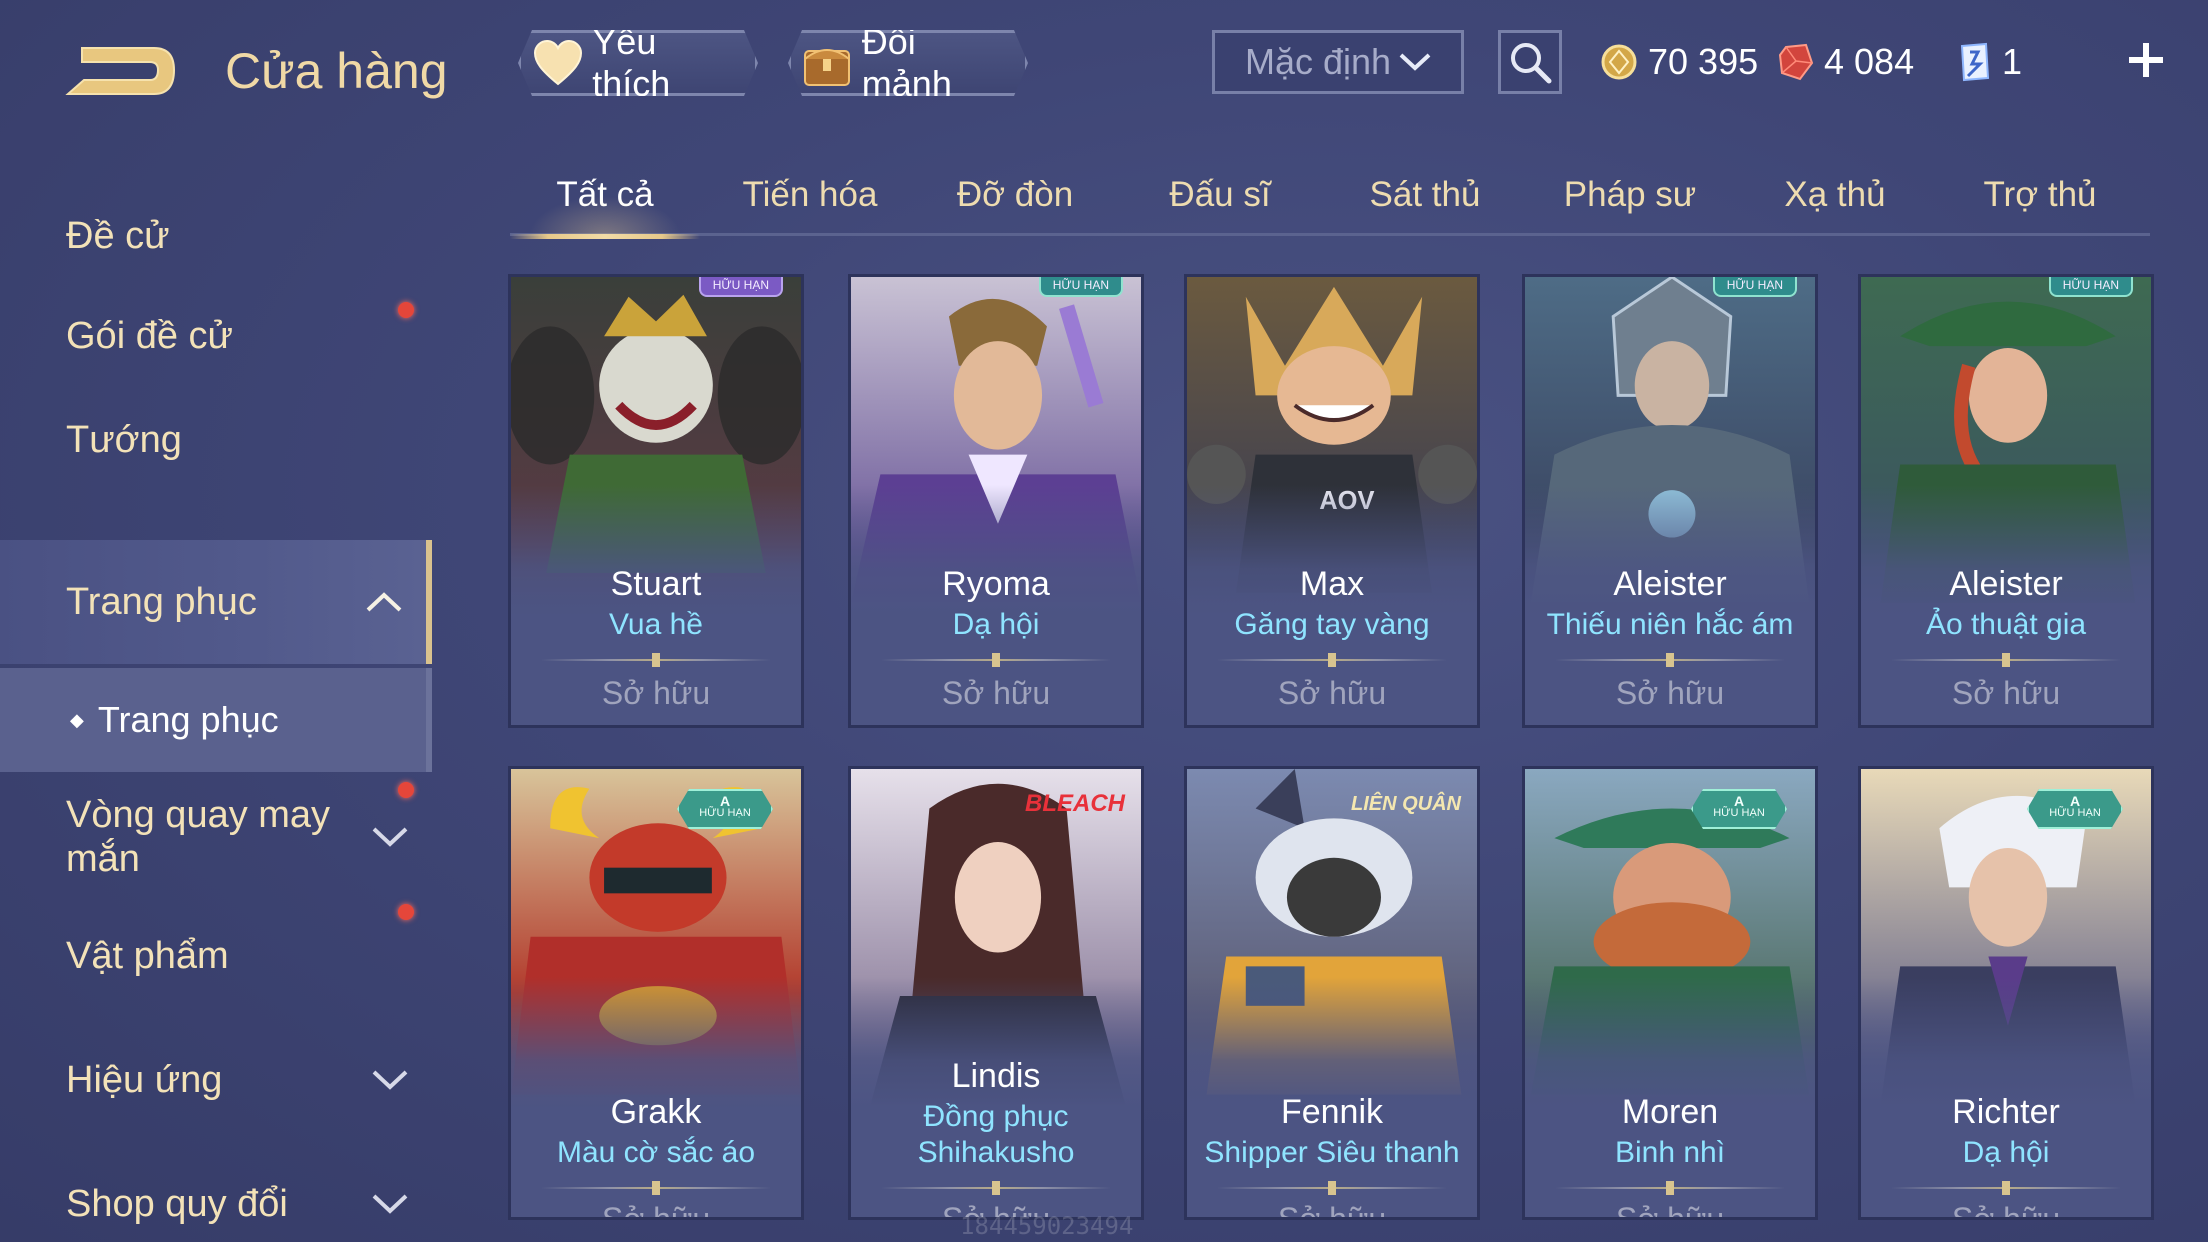 This screenshot has width=2208, height=1242. What do you see at coordinates (1332, 501) in the screenshot?
I see `skin-card: AOV Max Găng tay vàng Sở hữu` at bounding box center [1332, 501].